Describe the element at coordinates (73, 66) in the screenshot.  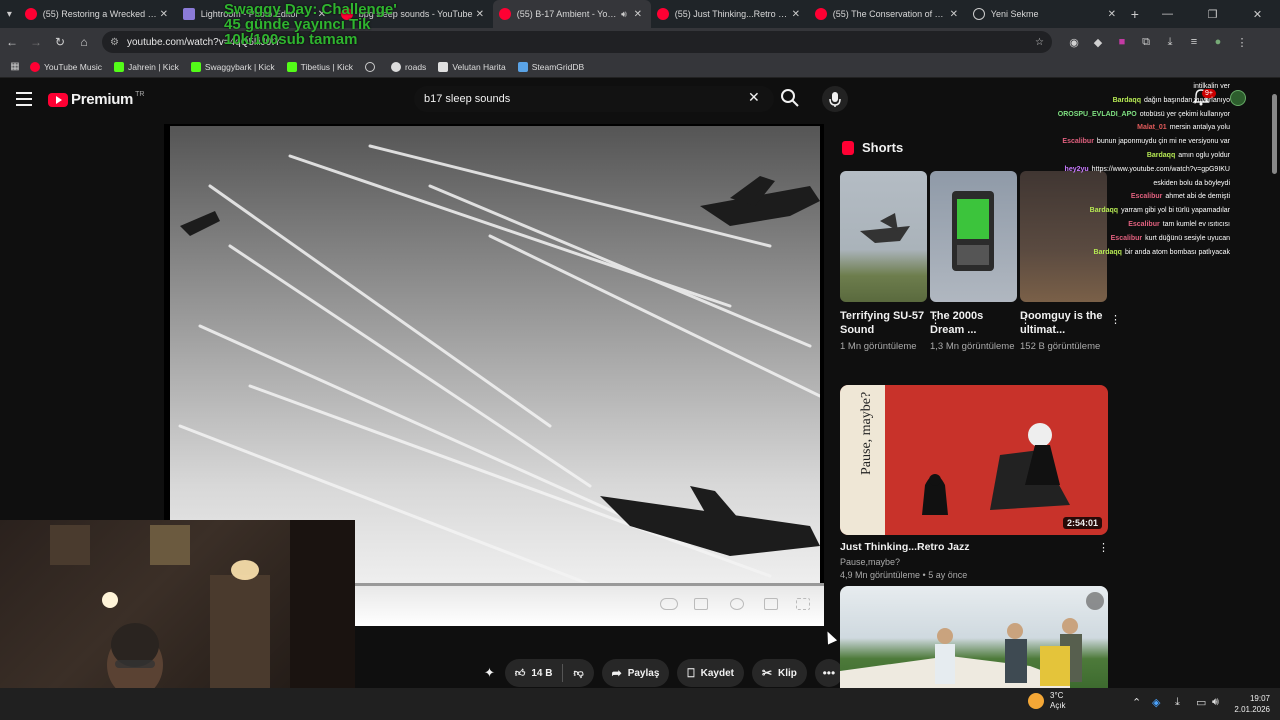
I see `bookmark-label: YouTube Music` at that location.